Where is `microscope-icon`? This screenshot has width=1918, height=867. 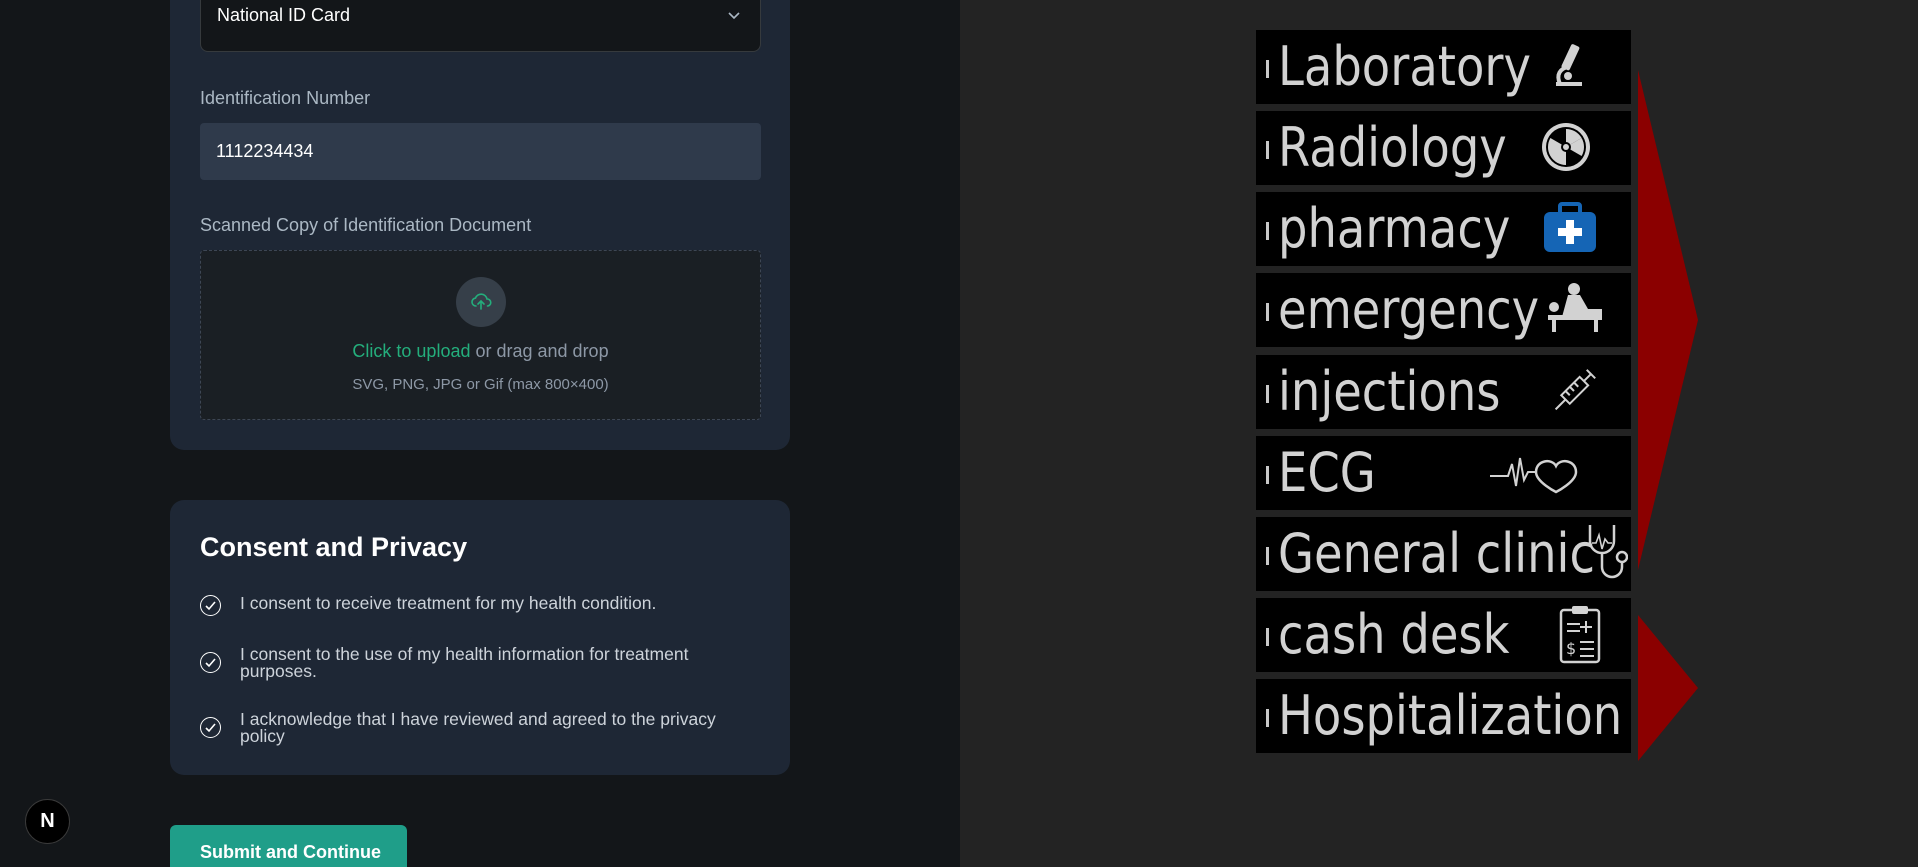
microscope-icon is located at coordinates (1569, 65).